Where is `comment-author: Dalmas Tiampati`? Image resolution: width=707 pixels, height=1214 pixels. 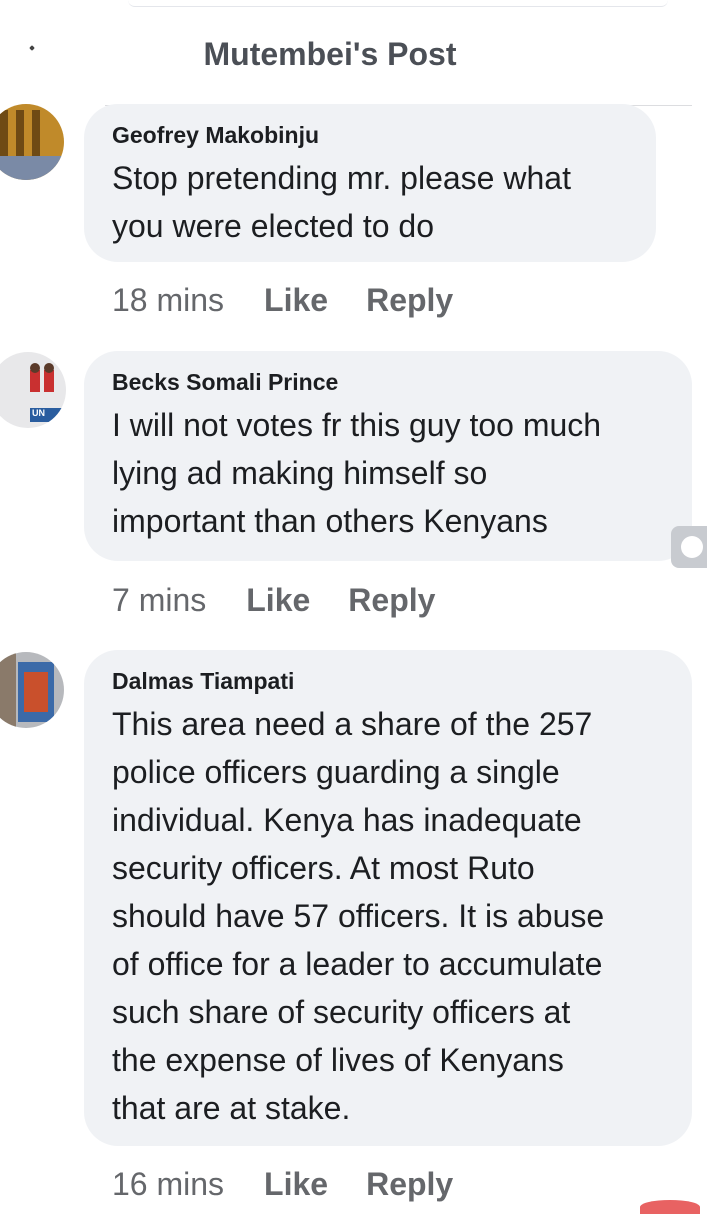 comment-author: Dalmas Tiampati is located at coordinates (402, 682).